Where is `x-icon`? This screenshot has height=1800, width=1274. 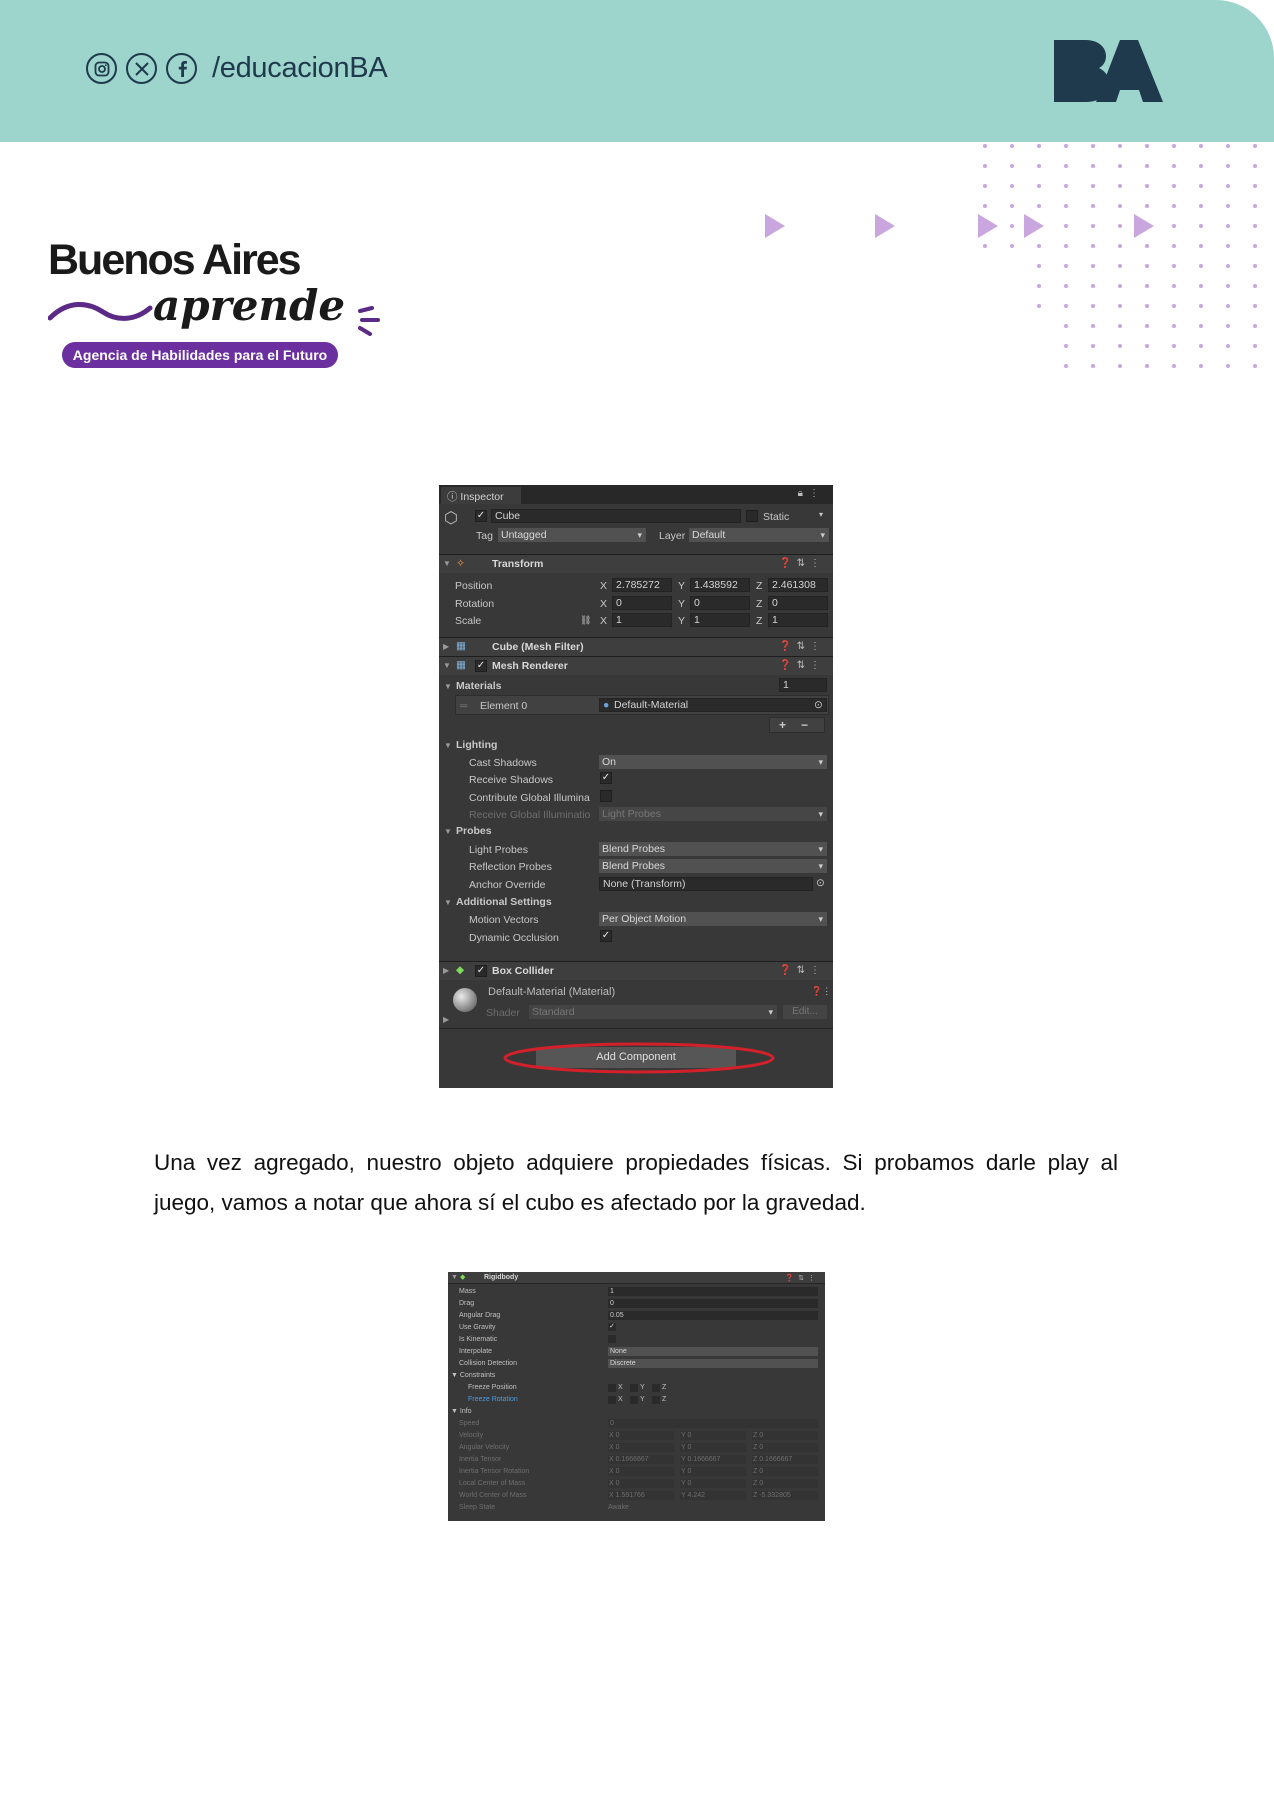
x-icon is located at coordinates (141, 68).